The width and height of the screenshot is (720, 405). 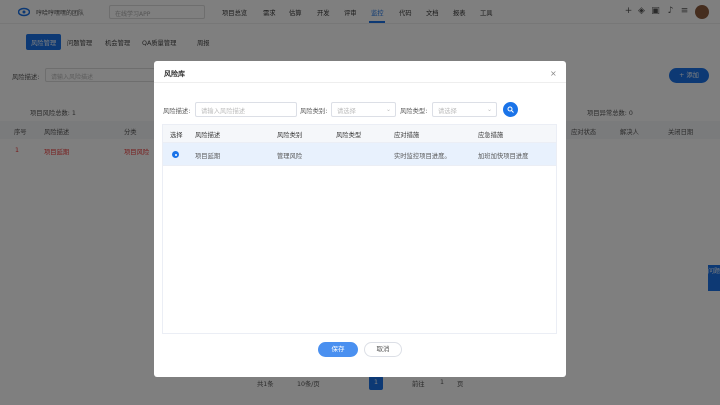 I want to click on category-filter-value: 请选择, so click(x=346, y=111).